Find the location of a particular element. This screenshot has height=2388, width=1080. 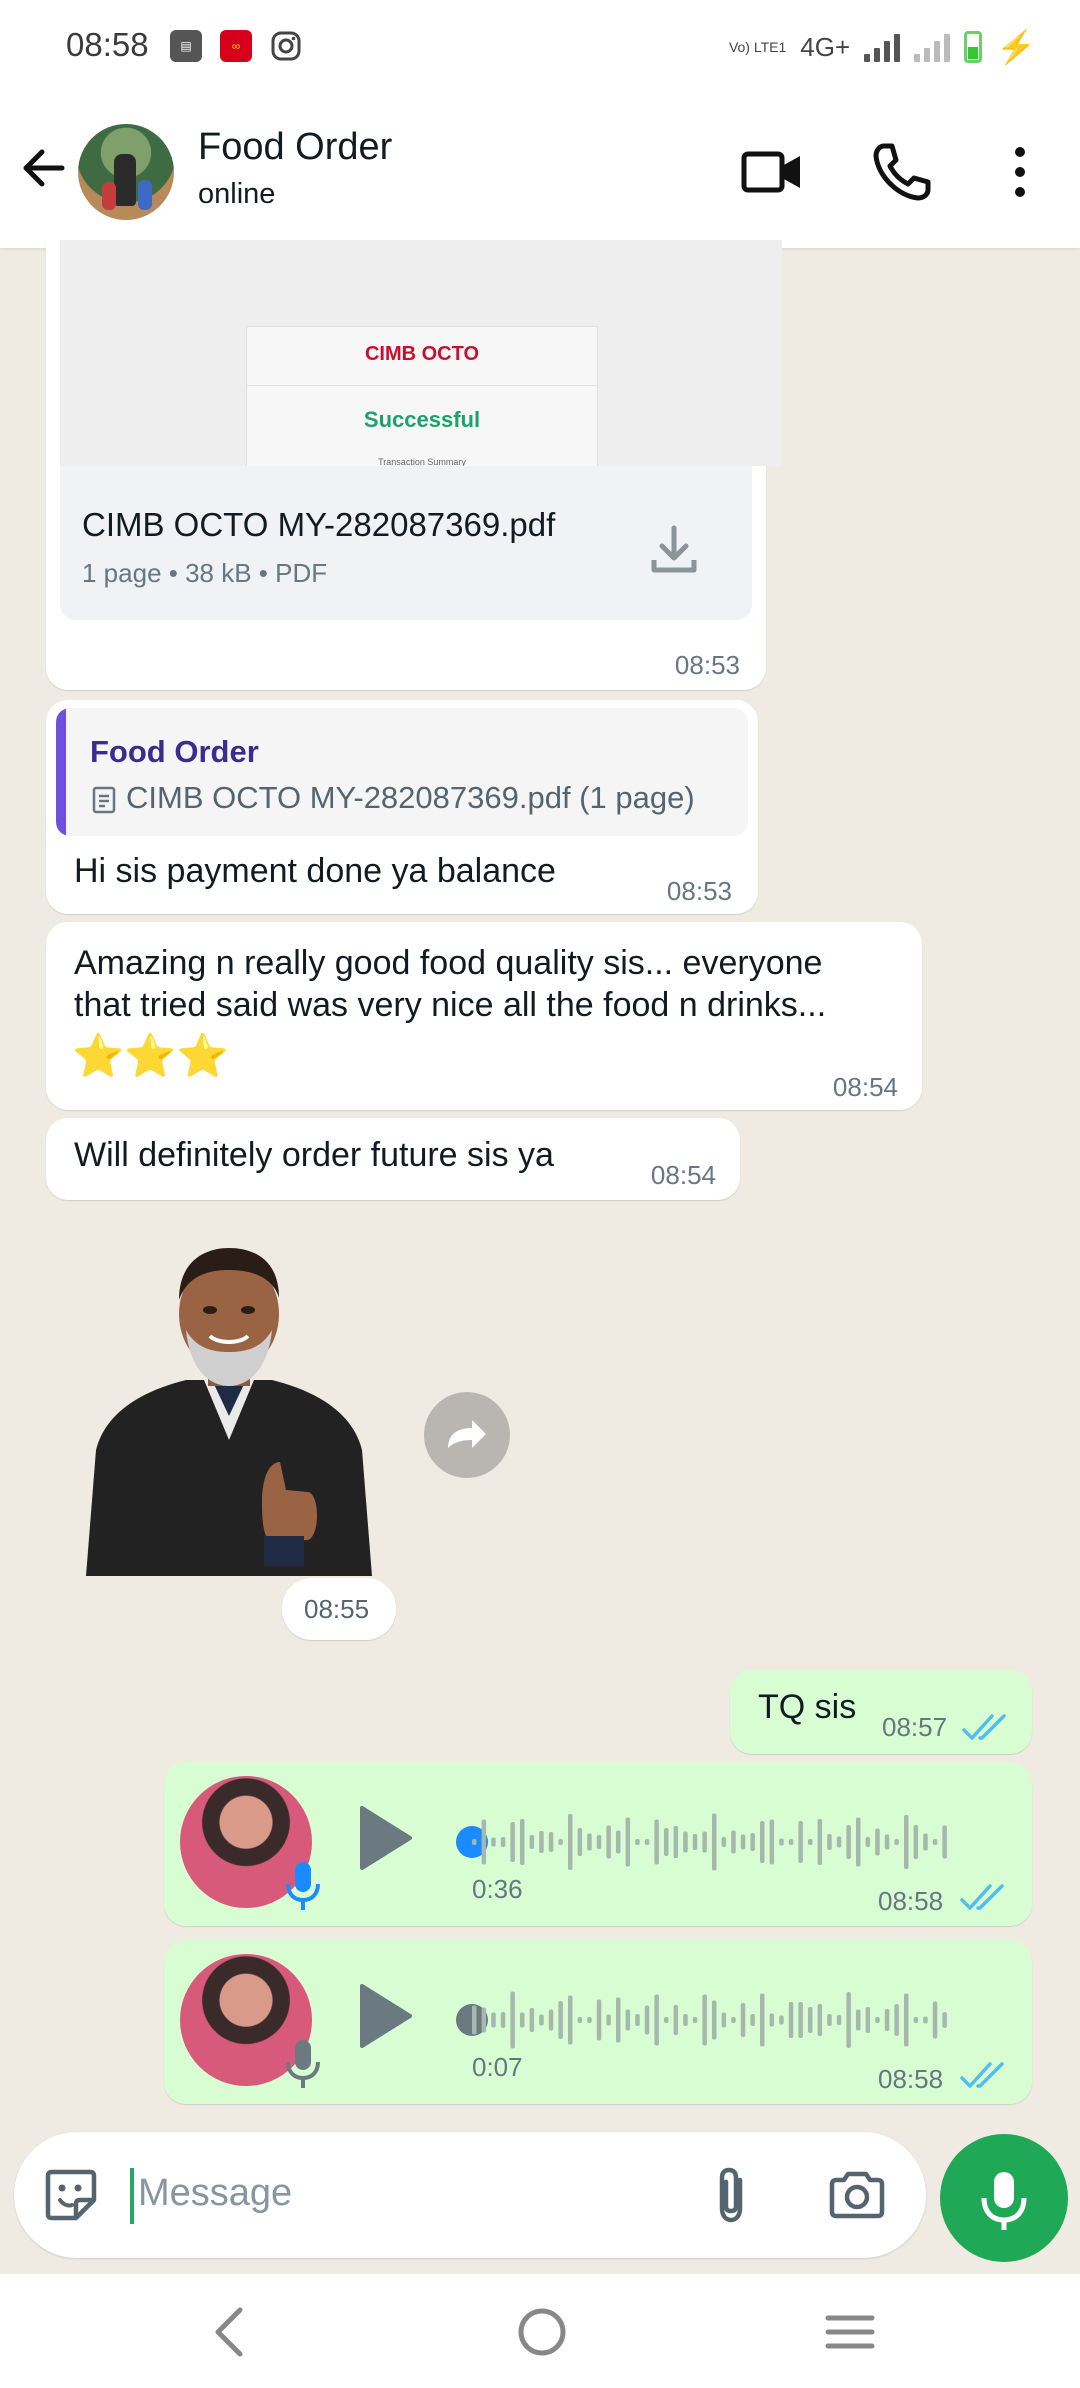

nav-home-icon is located at coordinates (542, 2332).